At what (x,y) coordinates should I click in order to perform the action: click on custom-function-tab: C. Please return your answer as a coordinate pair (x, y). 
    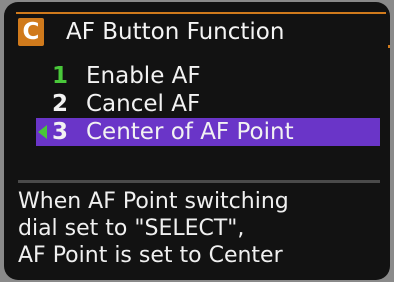
    Looking at the image, I should click on (31, 32).